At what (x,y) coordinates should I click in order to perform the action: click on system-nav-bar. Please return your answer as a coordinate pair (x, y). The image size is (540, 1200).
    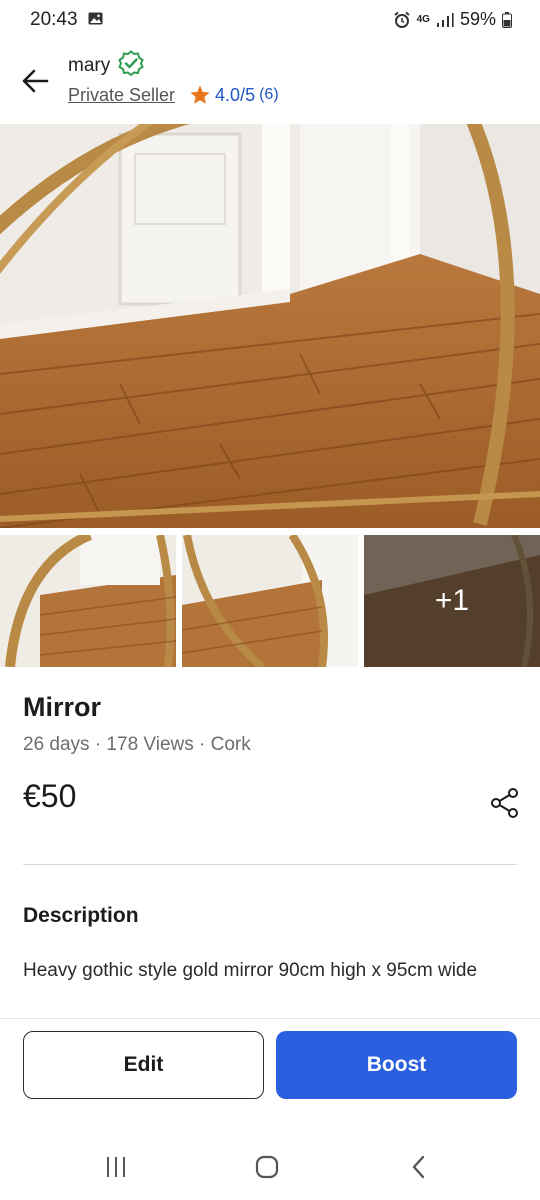
    Looking at the image, I should click on (270, 1167).